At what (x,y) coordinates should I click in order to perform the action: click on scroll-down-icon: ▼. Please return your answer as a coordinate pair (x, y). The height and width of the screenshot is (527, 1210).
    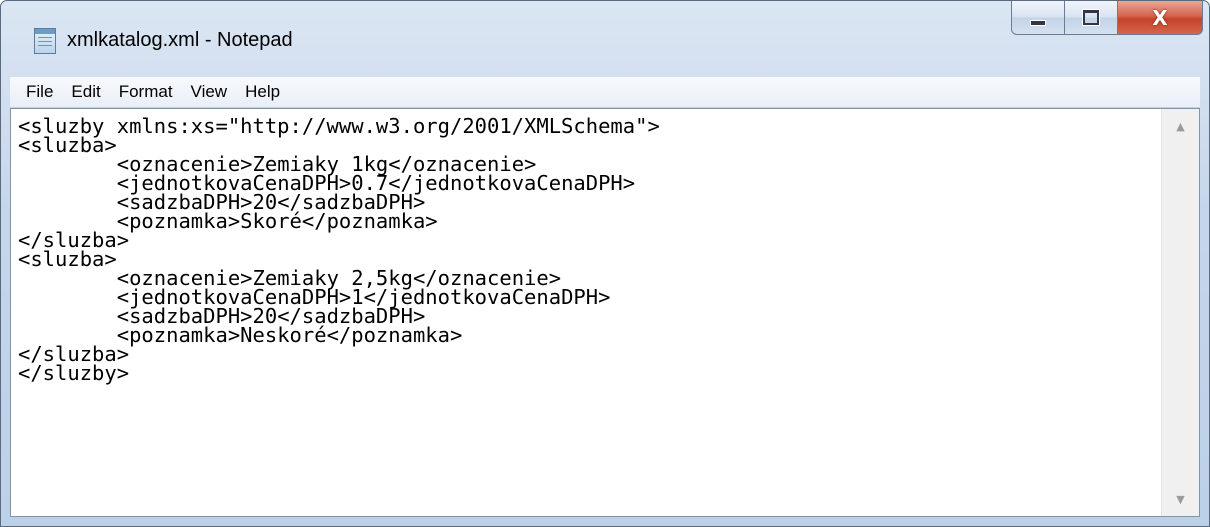
    Looking at the image, I should click on (1180, 499).